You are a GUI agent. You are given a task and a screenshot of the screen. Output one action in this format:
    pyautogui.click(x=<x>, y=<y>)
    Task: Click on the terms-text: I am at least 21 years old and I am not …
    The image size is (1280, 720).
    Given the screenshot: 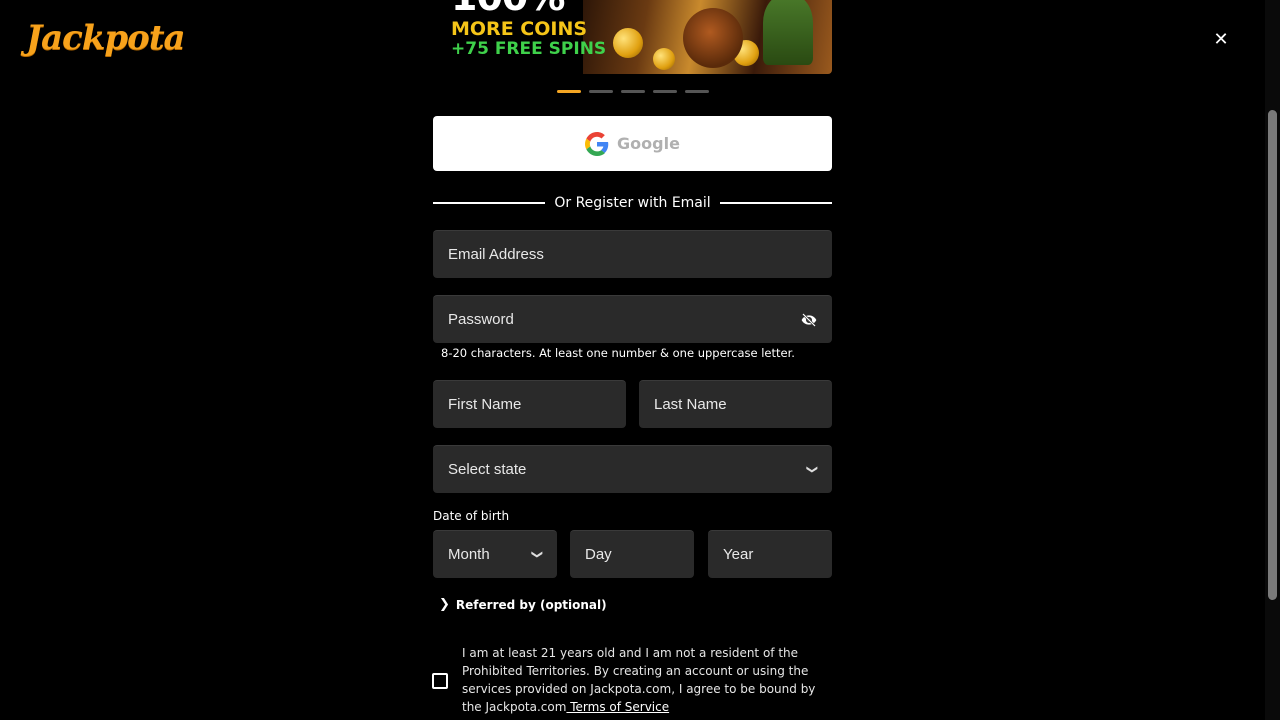 What is the action you would take?
    pyautogui.click(x=648, y=680)
    